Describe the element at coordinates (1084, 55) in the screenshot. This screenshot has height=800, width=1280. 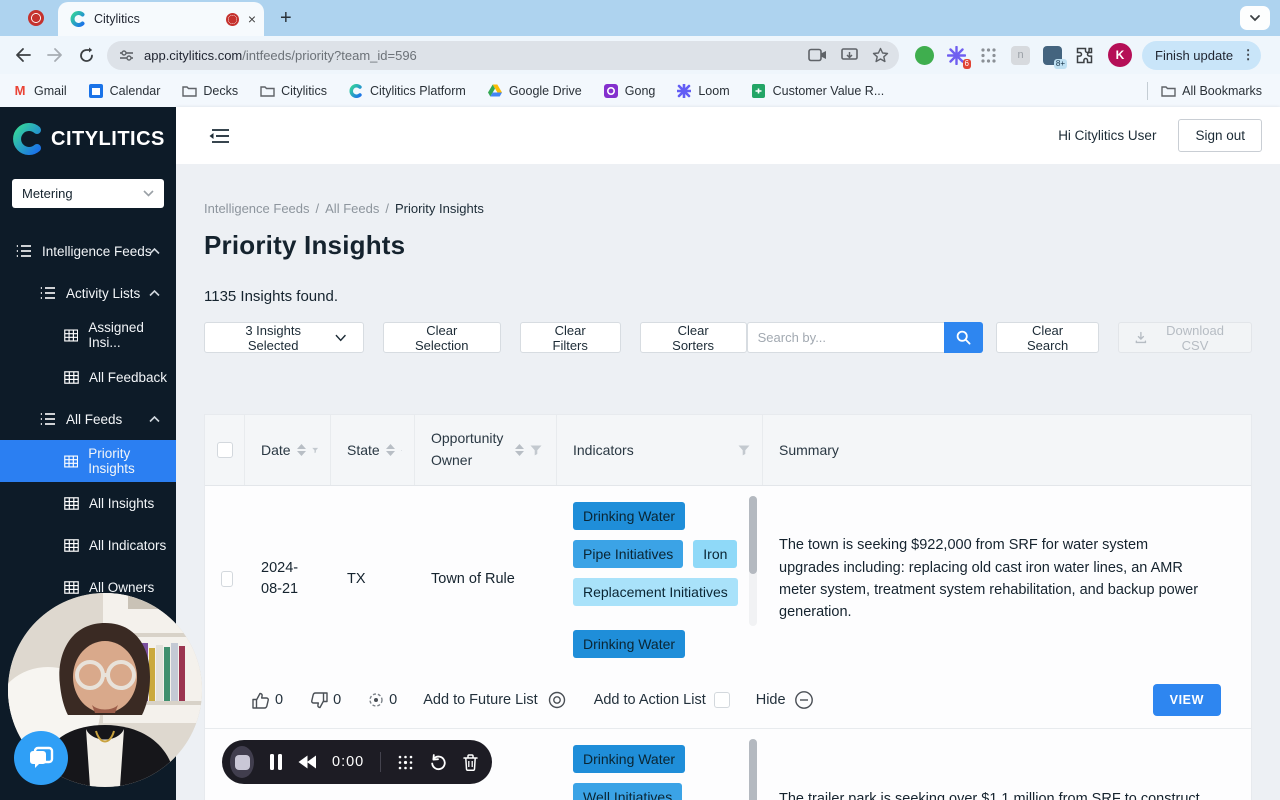
I see `extensions-puzzle-icon` at that location.